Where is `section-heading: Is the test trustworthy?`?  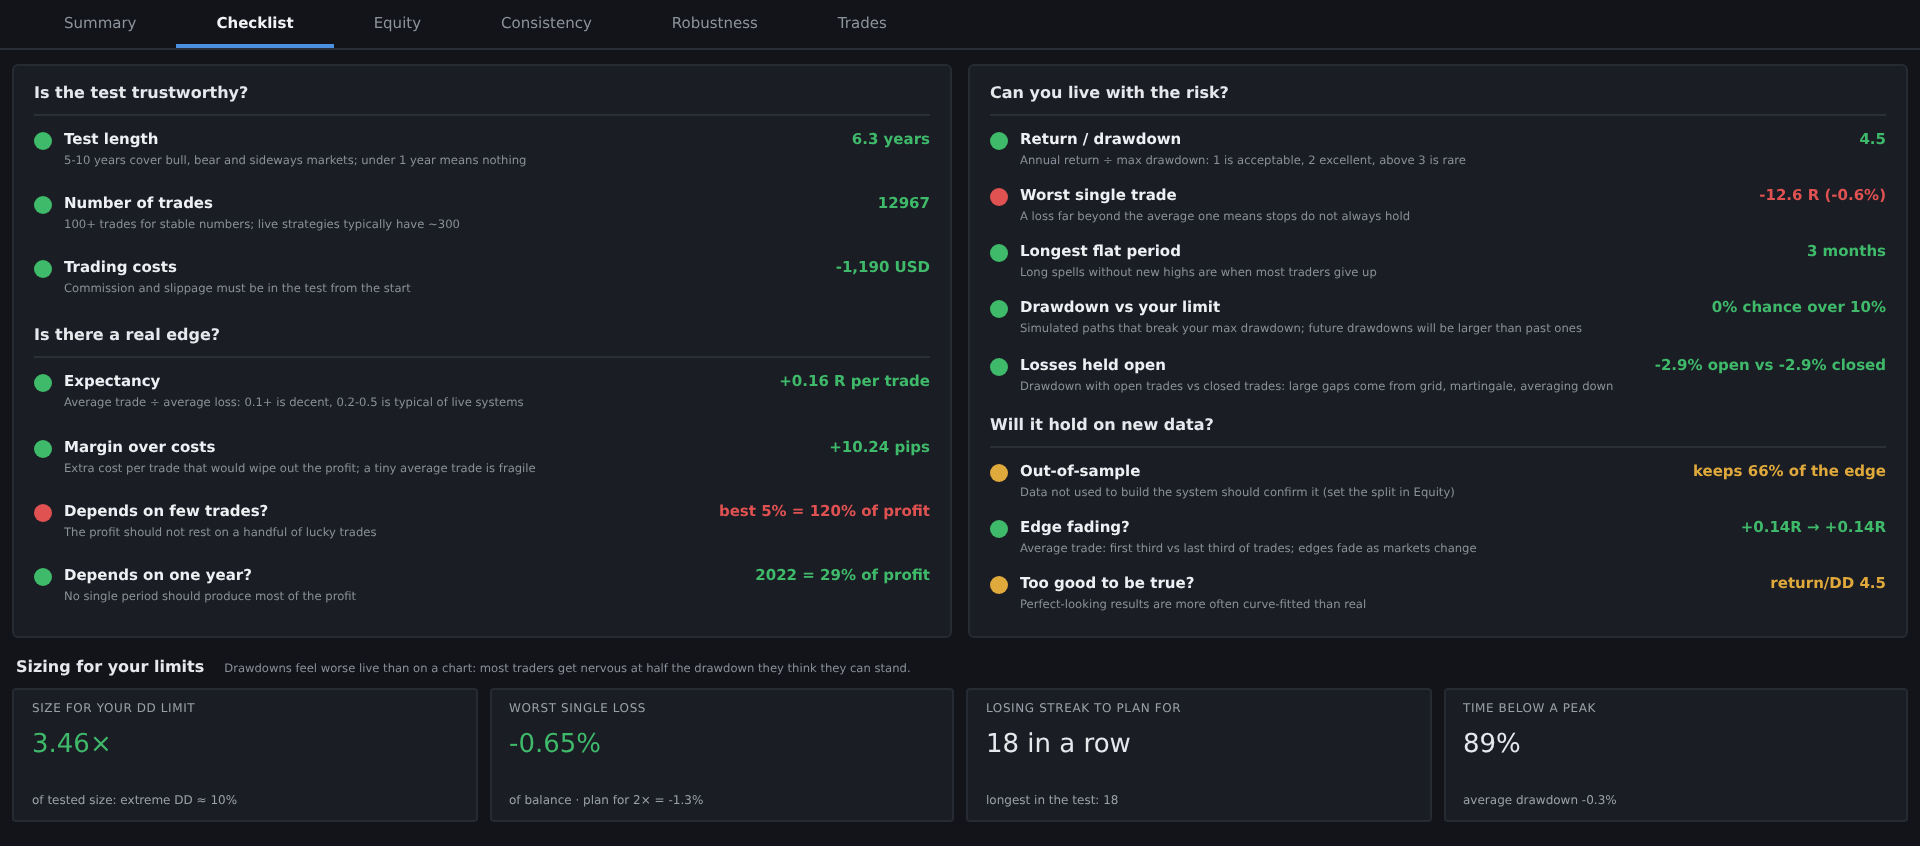 section-heading: Is the test trustworthy? is located at coordinates (482, 95).